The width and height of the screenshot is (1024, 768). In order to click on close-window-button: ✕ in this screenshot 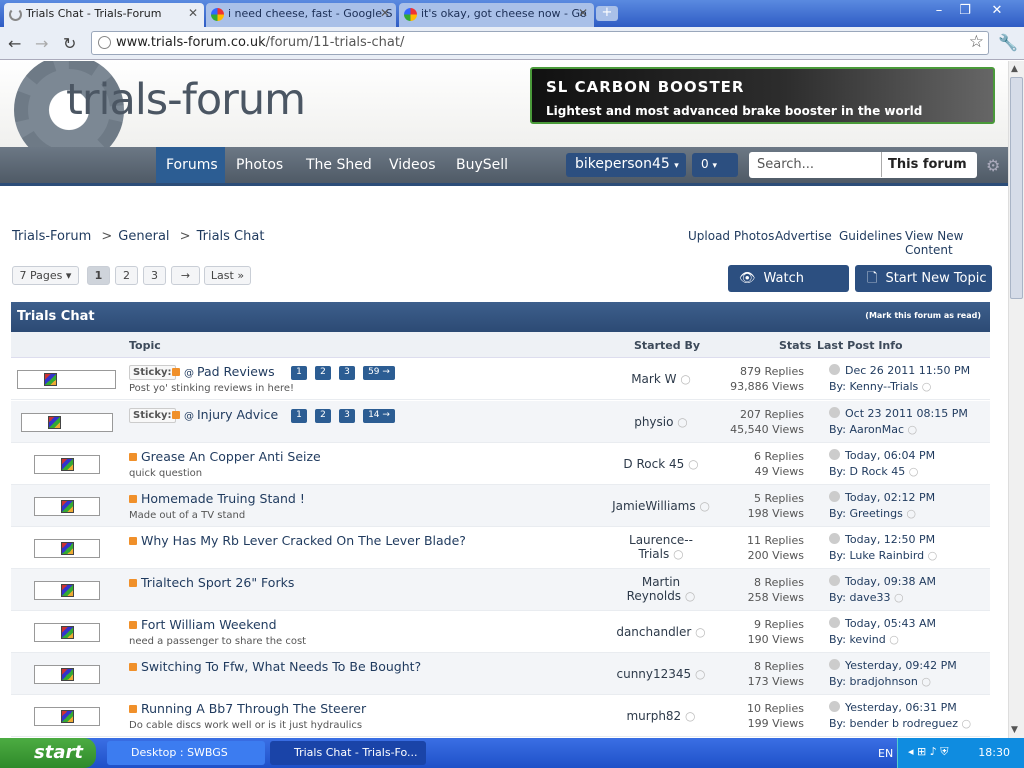, I will do `click(997, 11)`.